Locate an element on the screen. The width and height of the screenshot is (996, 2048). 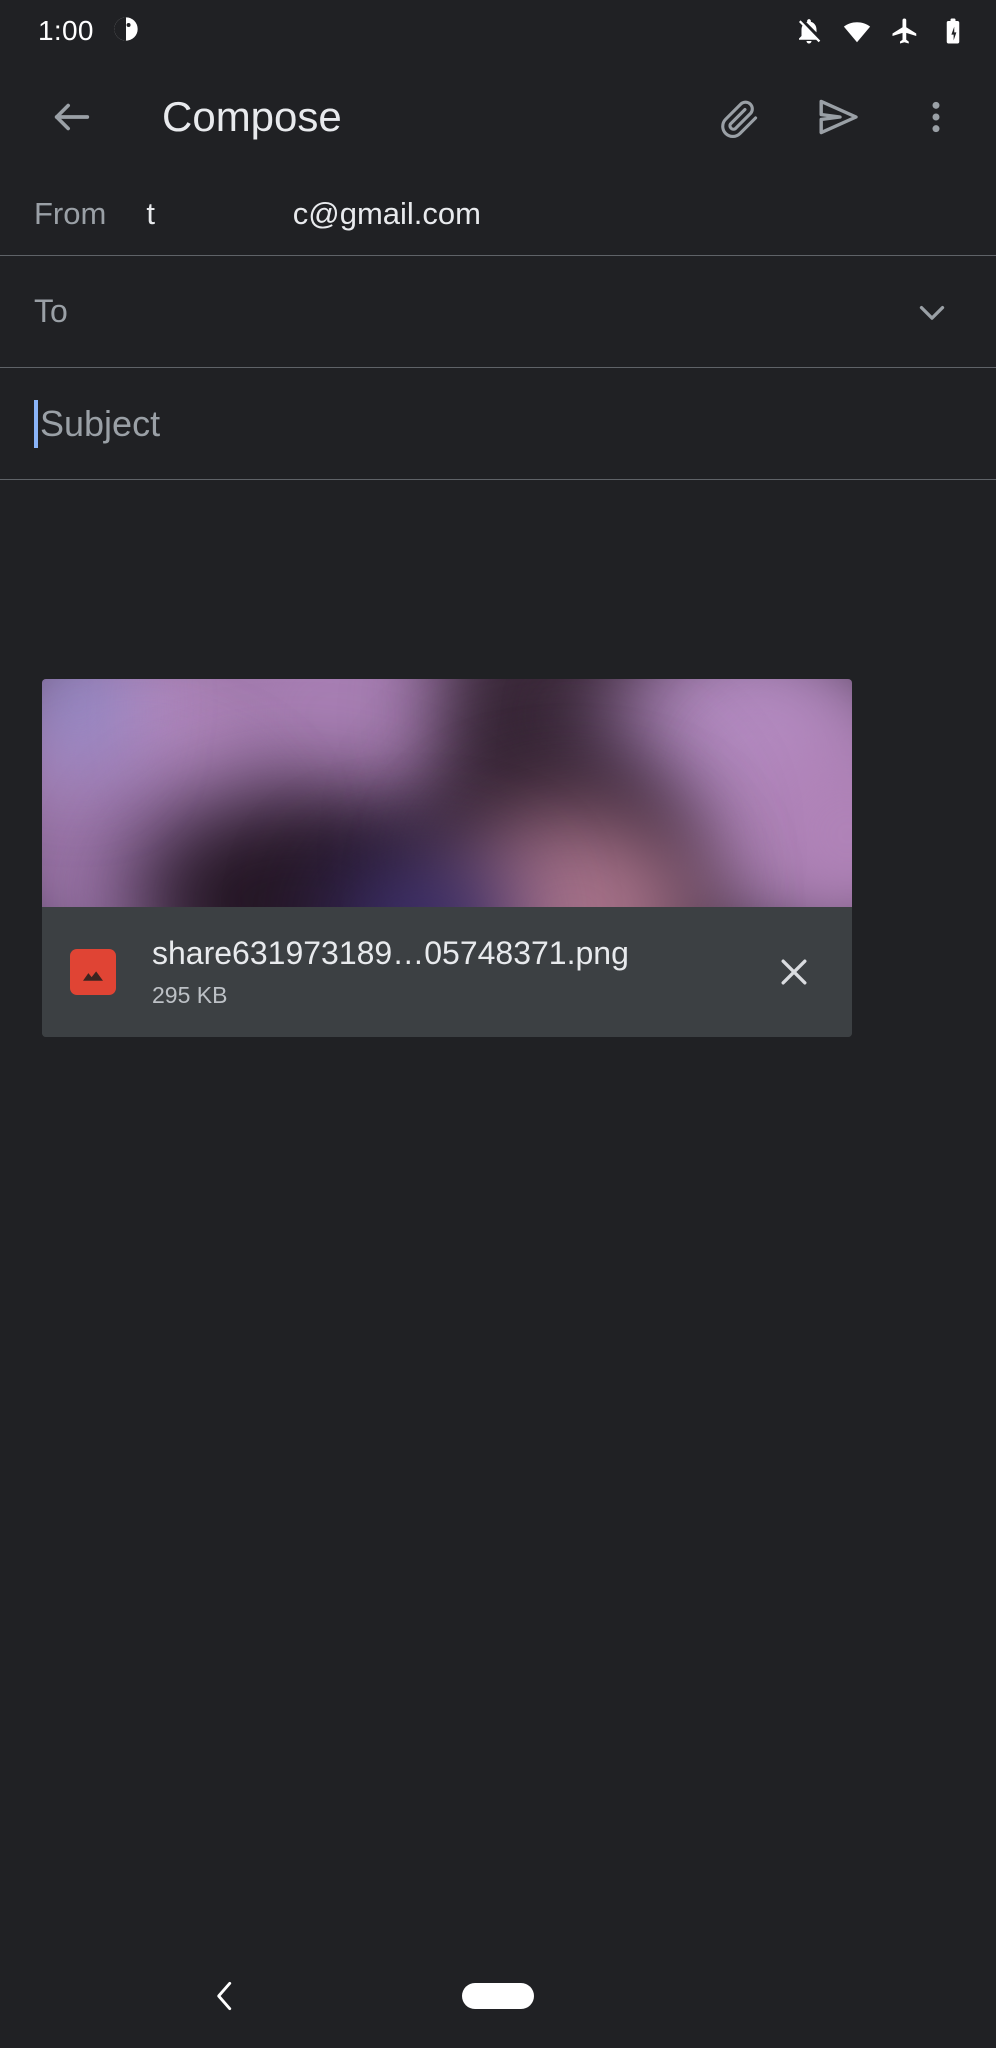
to-field-row: To is located at coordinates (498, 311).